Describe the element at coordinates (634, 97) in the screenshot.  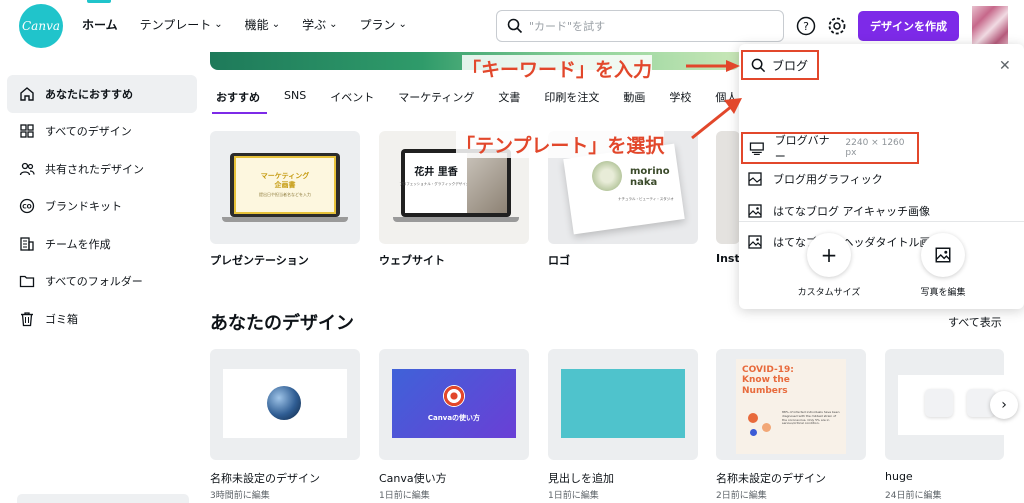
I see `tab-video: 動画` at that location.